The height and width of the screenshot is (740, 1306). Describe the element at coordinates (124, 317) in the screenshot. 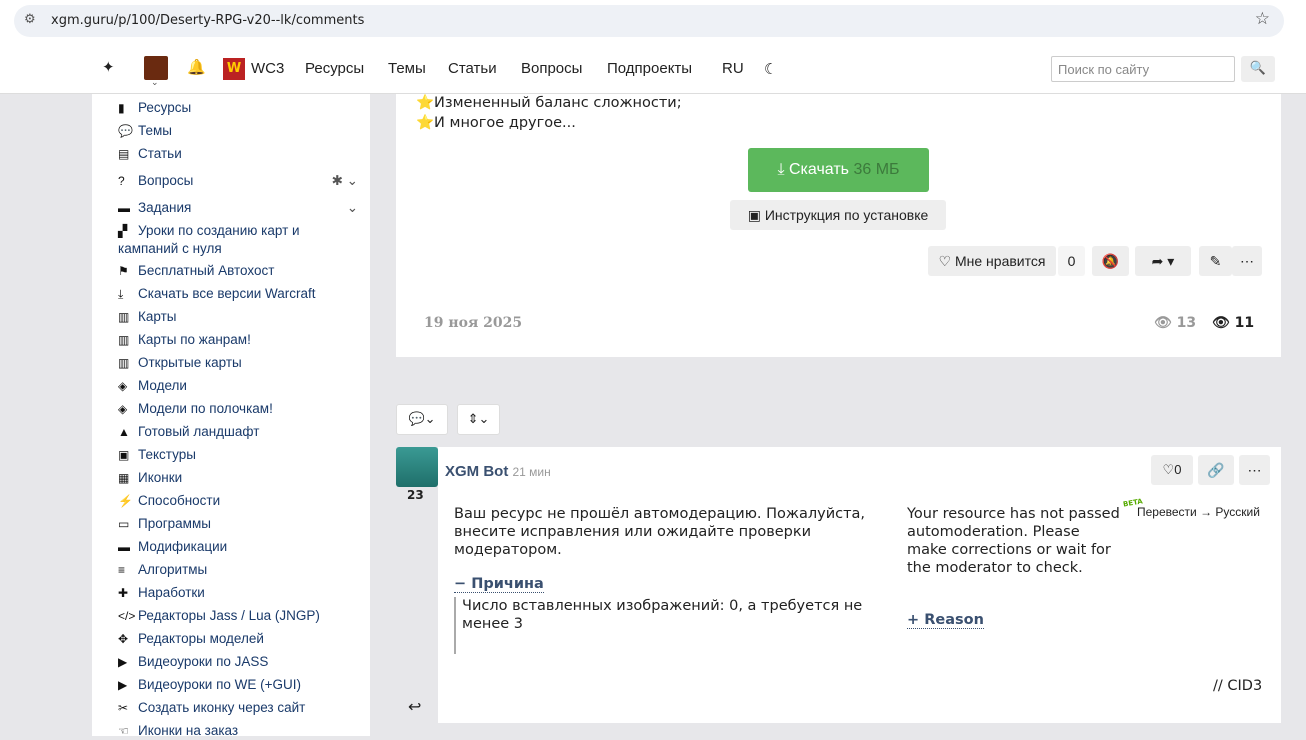

I see `sidebar-item-icon: ▥` at that location.